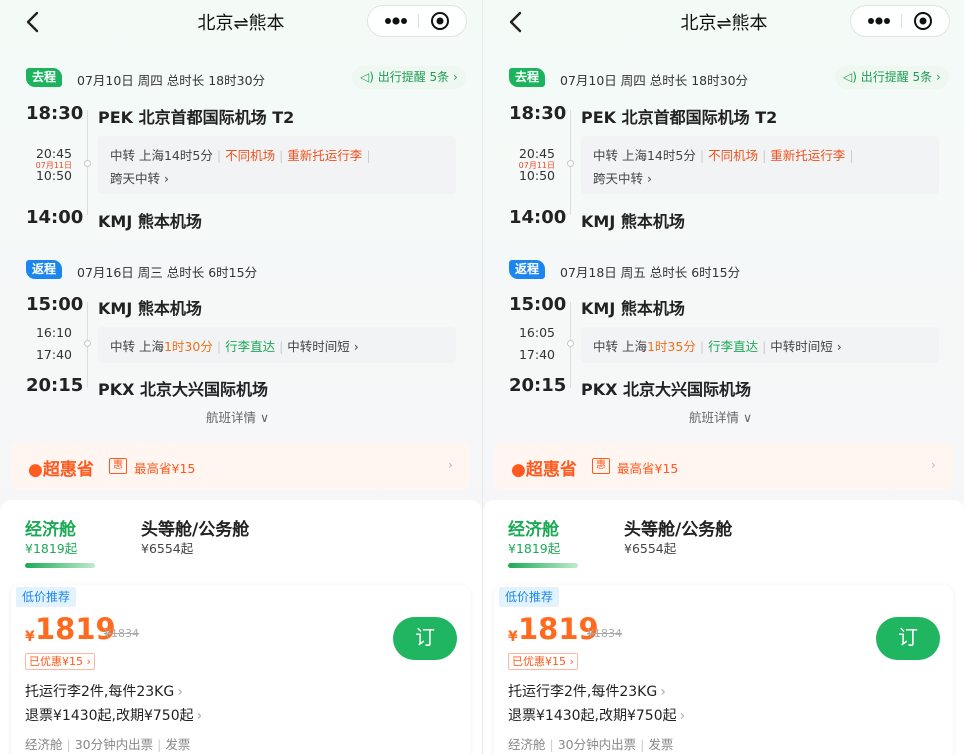 Image resolution: width=964 pixels, height=754 pixels. What do you see at coordinates (717, 346) in the screenshot?
I see `transfer-info-line: 中转 上海1时35分 | 行李直达 | 中转时间短 ›` at bounding box center [717, 346].